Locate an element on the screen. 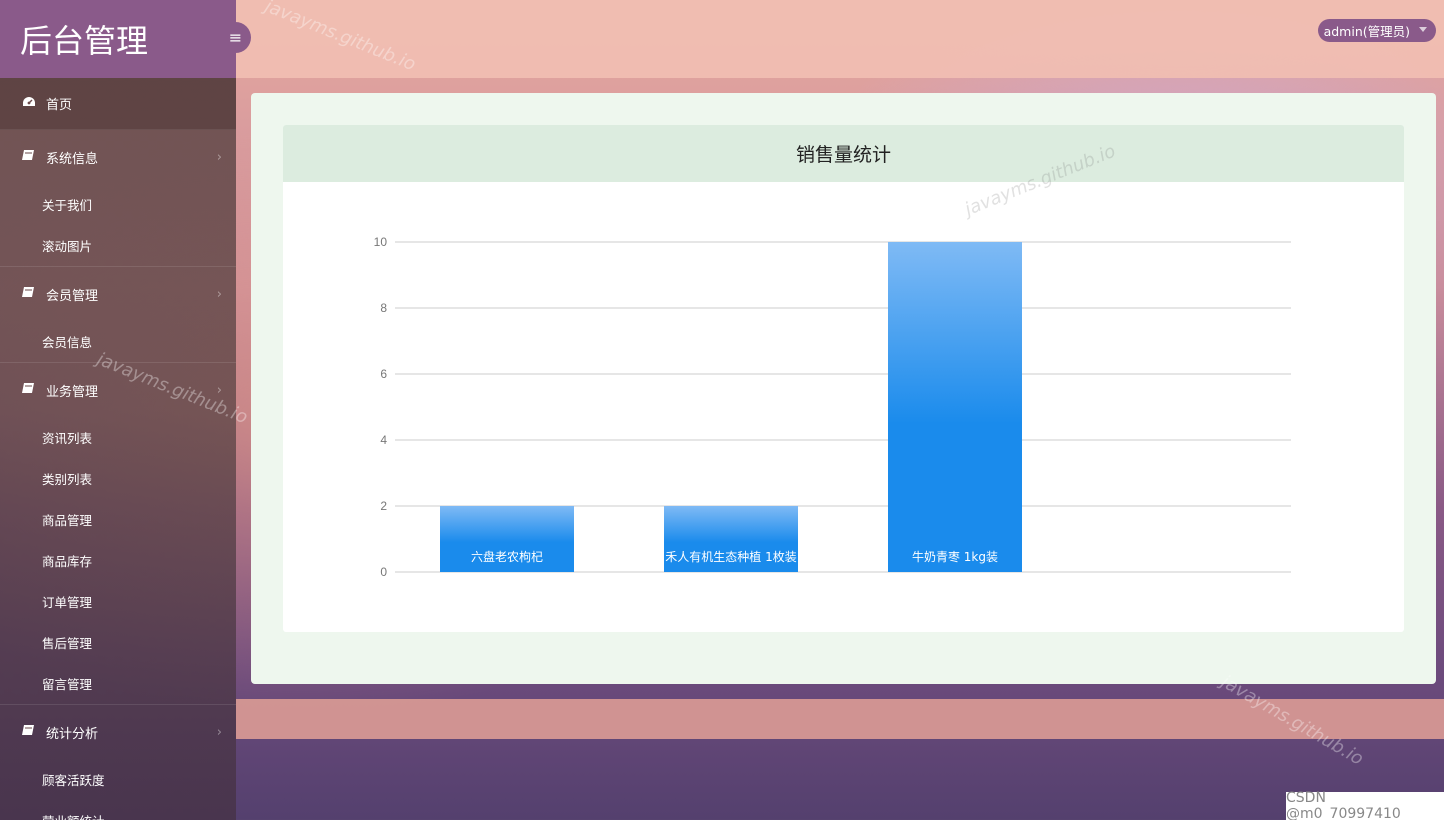 The image size is (1444, 820). sidebar-group-stats: 统计分析 › 顾客活跃度 营业额统计 is located at coordinates (118, 762).